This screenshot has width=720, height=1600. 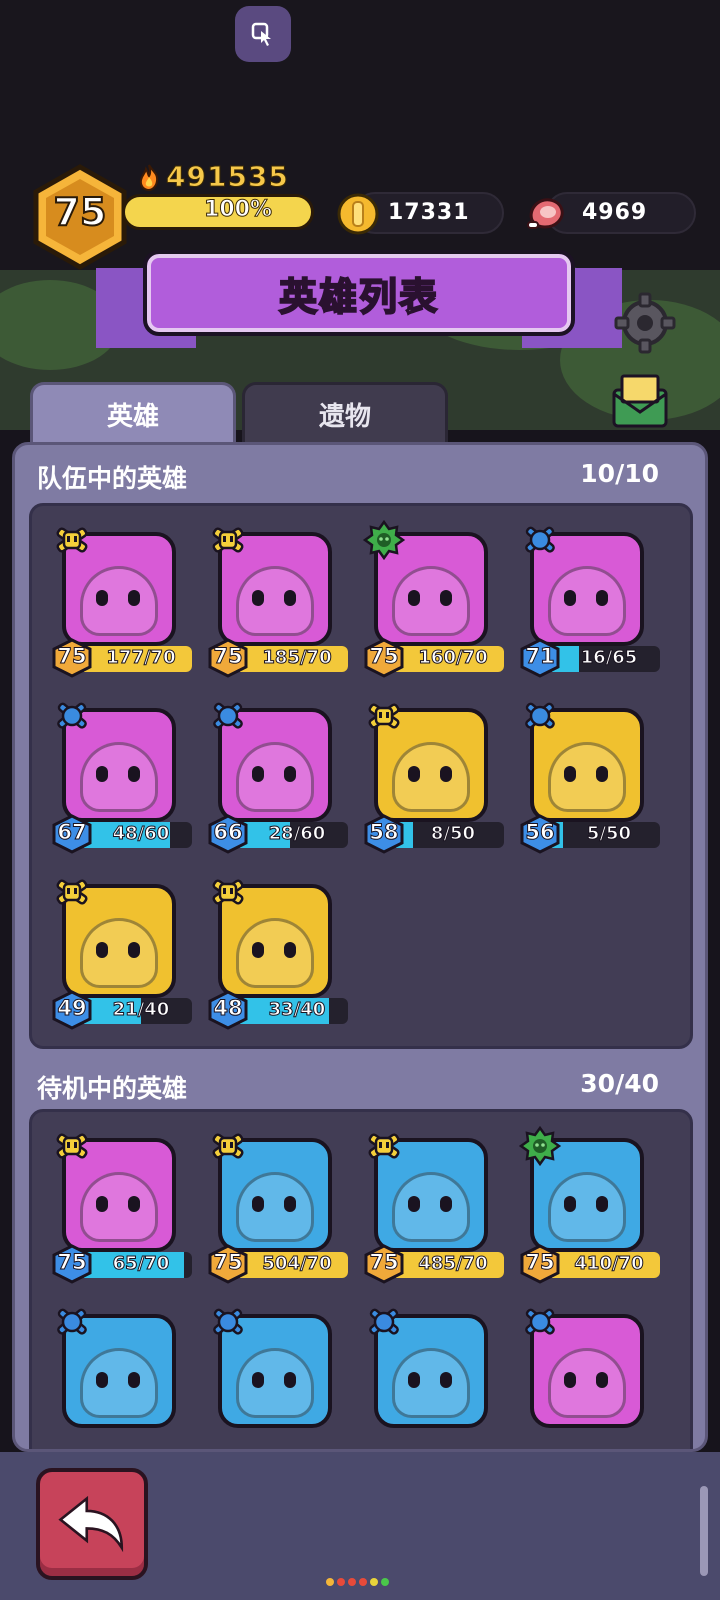 What do you see at coordinates (80, 212) in the screenshot?
I see `player-level: 75` at bounding box center [80, 212].